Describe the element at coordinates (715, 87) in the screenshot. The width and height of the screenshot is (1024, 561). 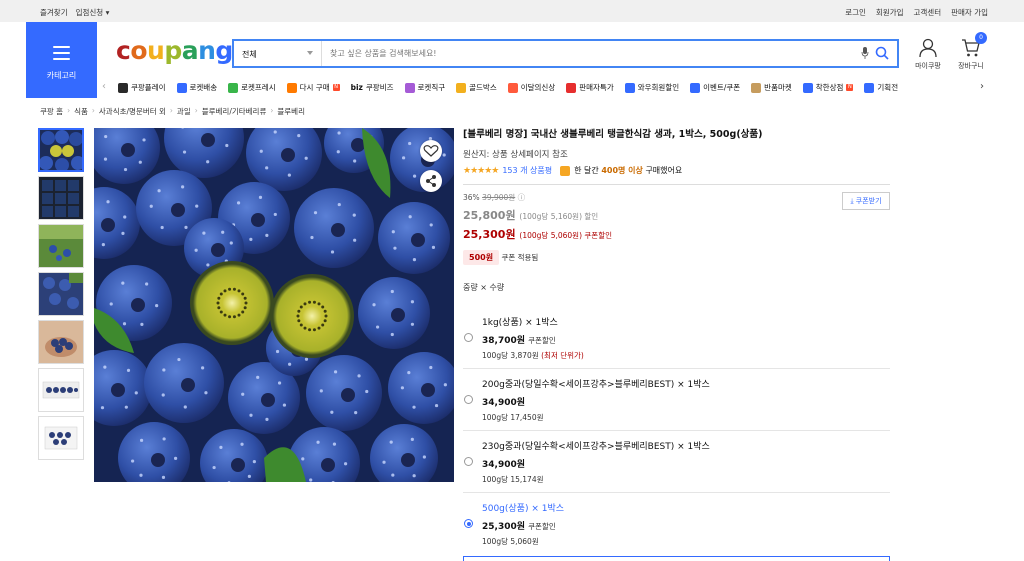
I see `service-nav-item: 이벤트/쿠폰` at that location.